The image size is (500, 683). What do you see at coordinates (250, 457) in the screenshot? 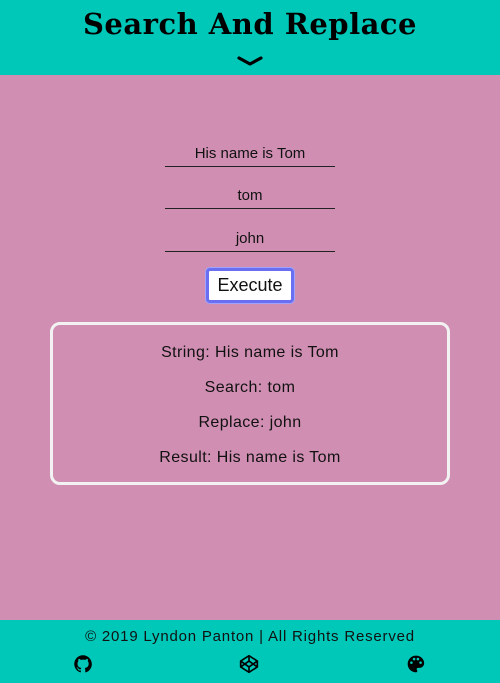
I see `result-output-line: Result: His name is Tom` at bounding box center [250, 457].